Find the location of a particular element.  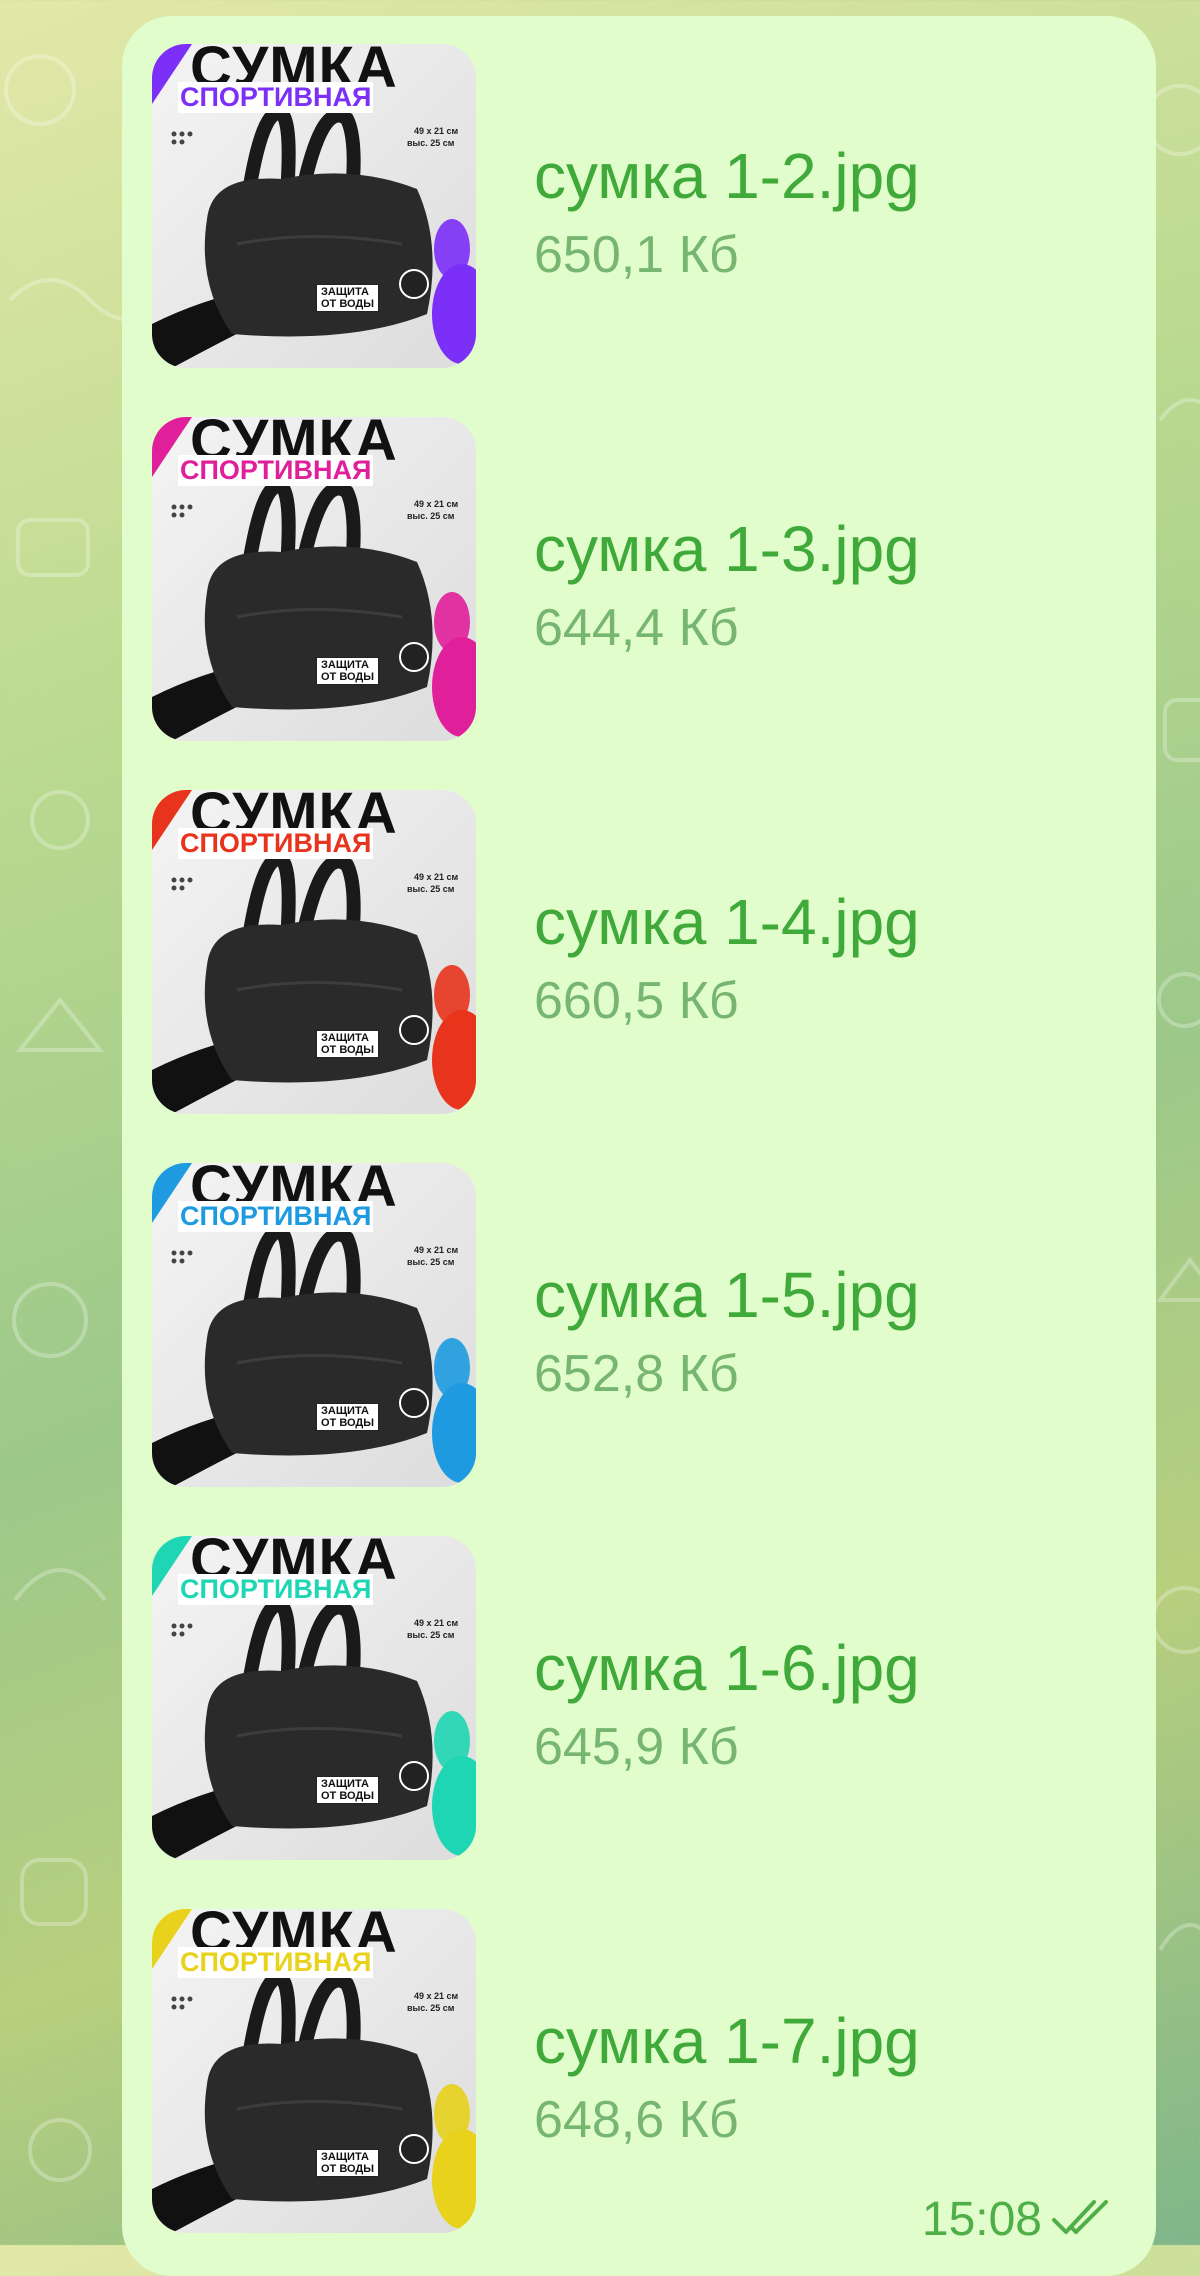

message-time: 15:08 is located at coordinates (981, 2219).